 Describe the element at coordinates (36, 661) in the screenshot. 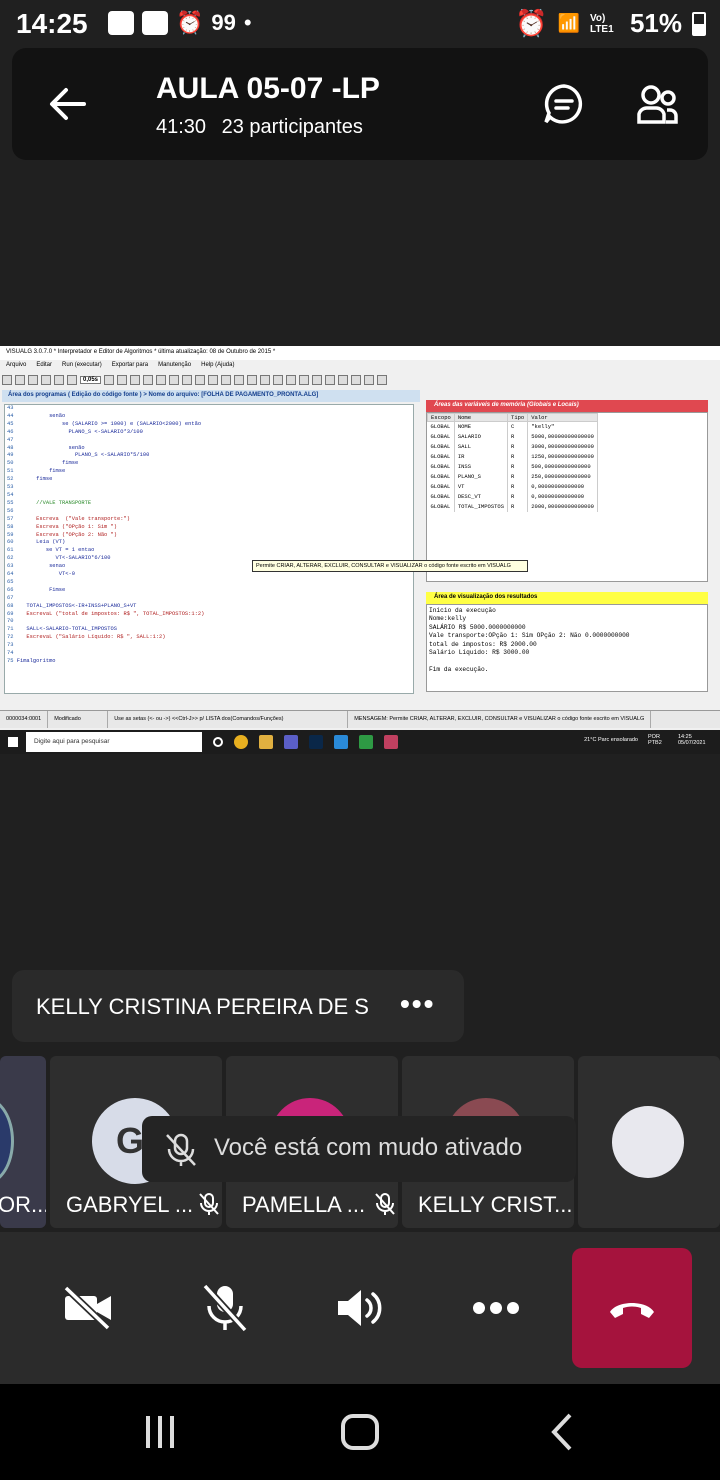

I see `code-text: Fimalgoritmo` at that location.